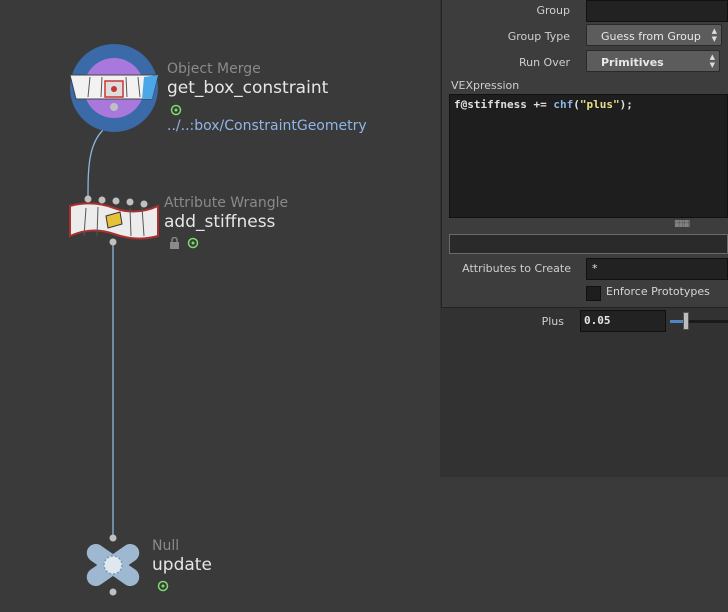  I want to click on run-over-value: Primitives, so click(632, 62).